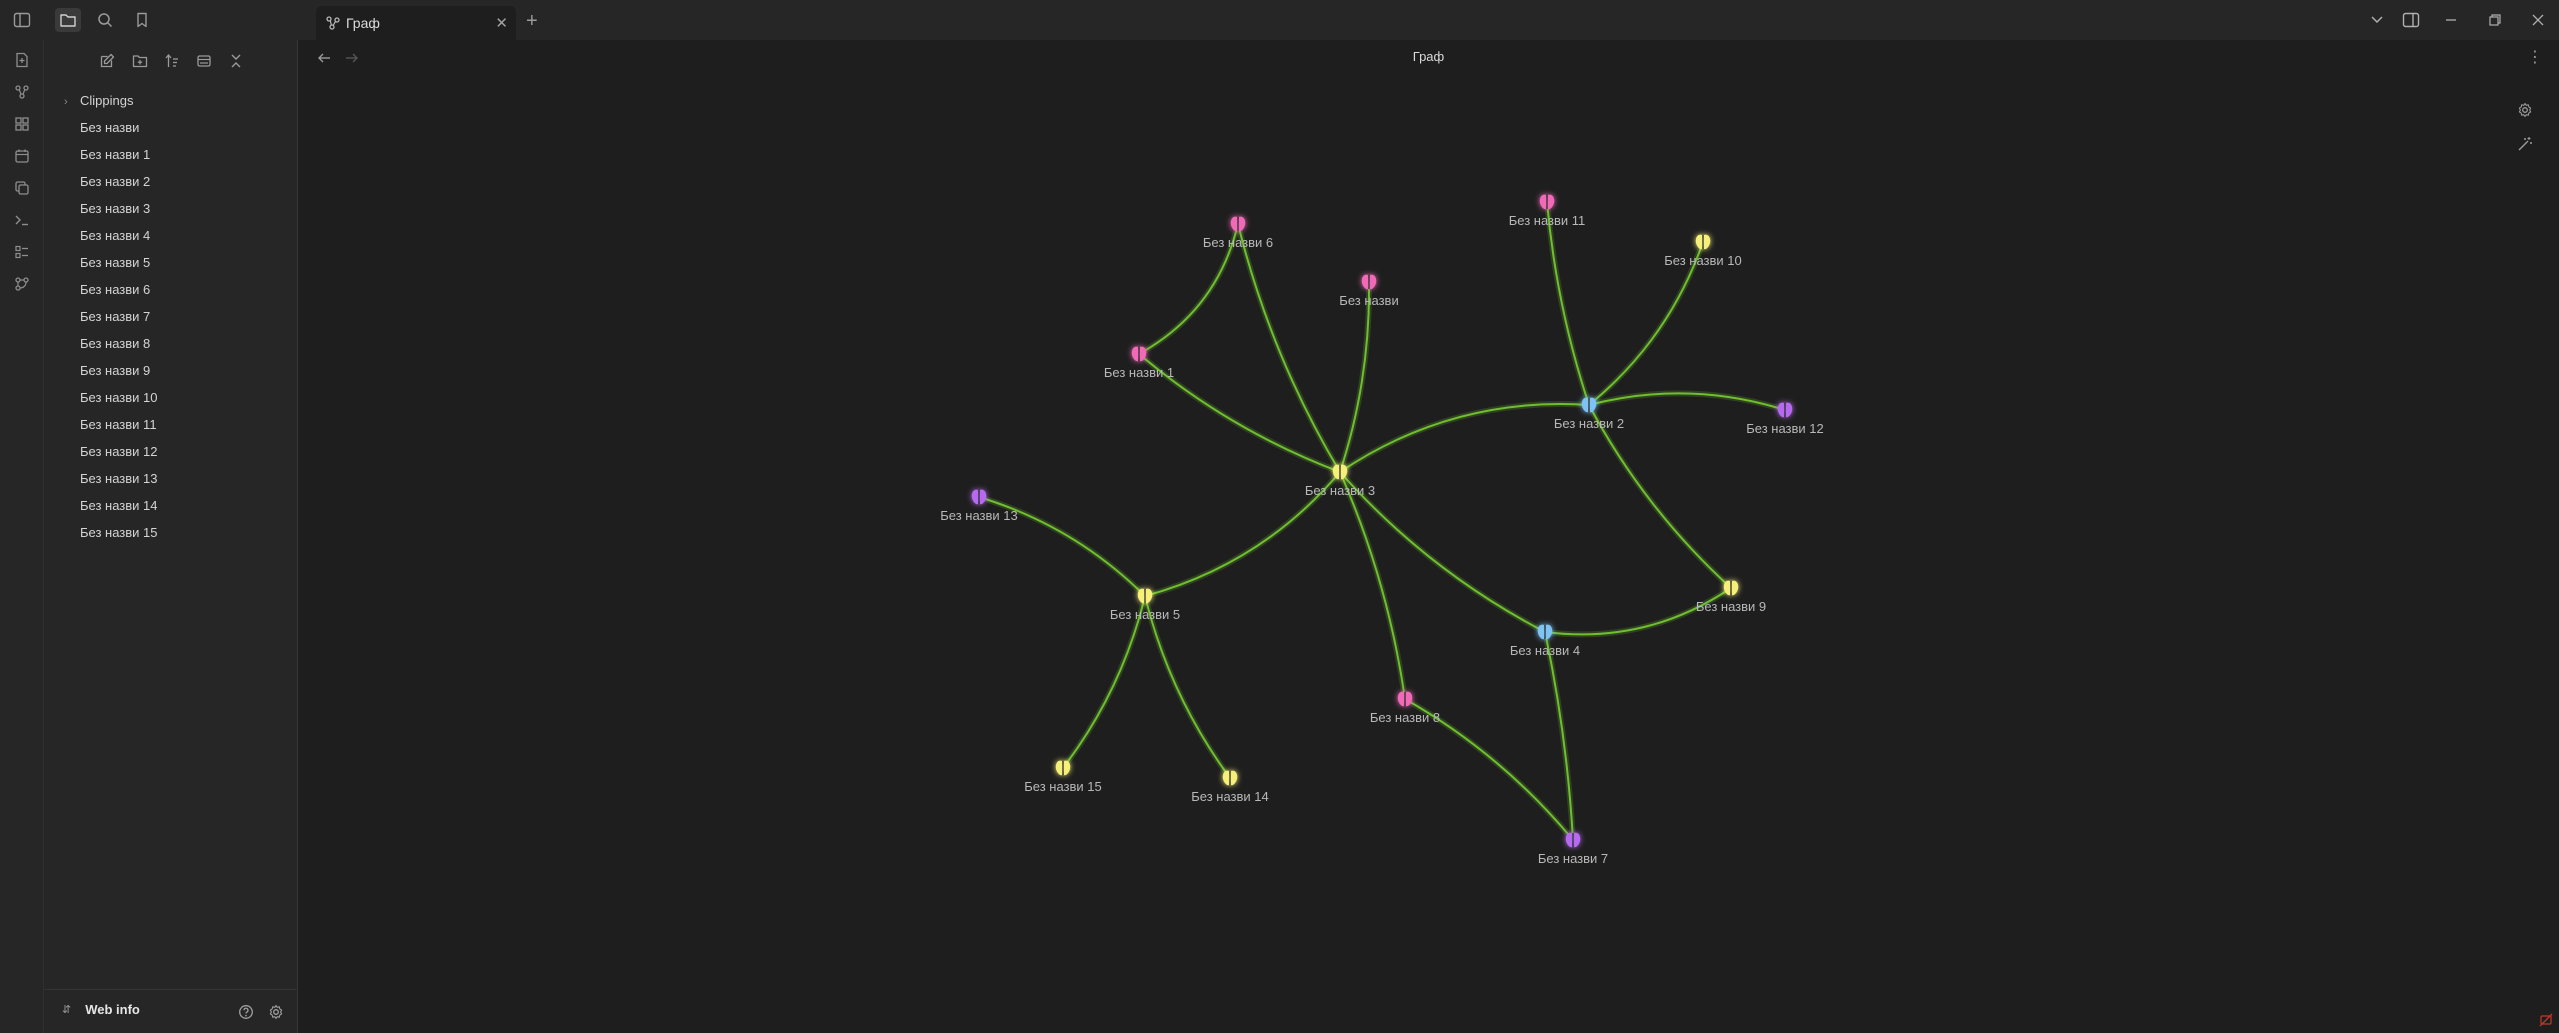 The width and height of the screenshot is (2559, 1033). Describe the element at coordinates (1139, 372) in the screenshot. I see `graph-node-label: Без назви 1` at that location.